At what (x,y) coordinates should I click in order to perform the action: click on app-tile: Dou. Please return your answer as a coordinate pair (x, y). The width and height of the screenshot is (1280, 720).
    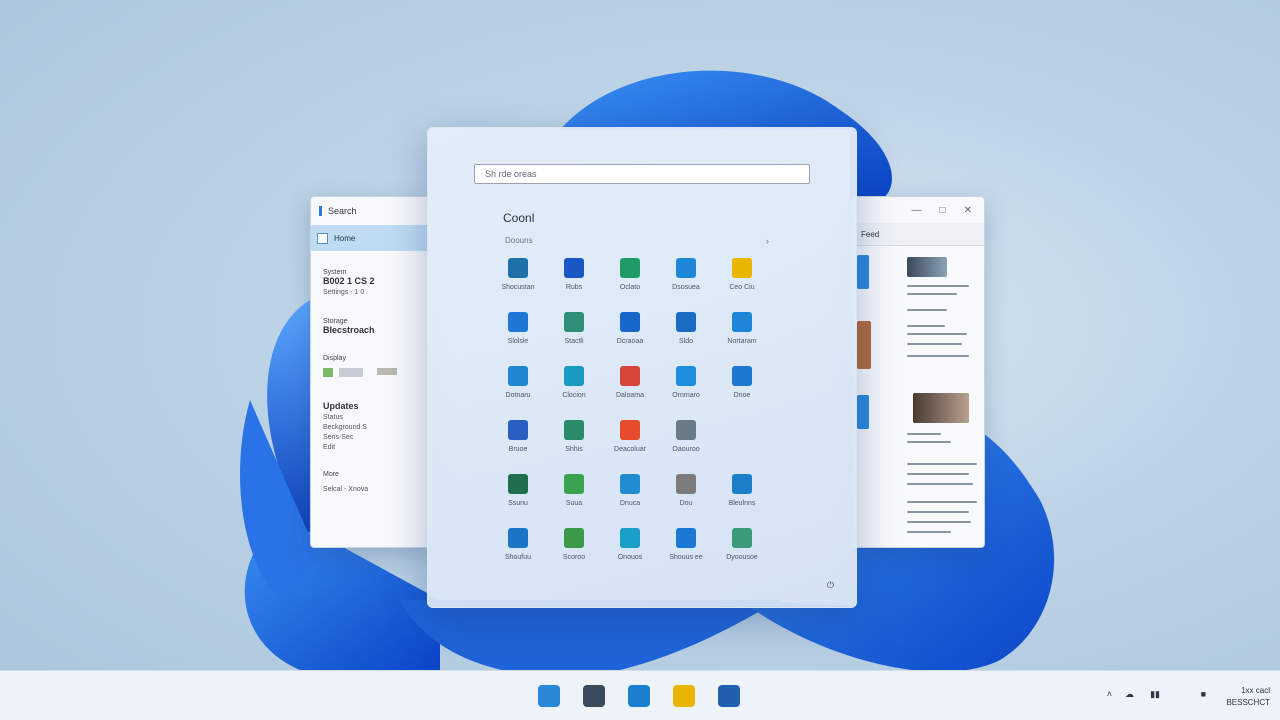
    Looking at the image, I should click on (686, 490).